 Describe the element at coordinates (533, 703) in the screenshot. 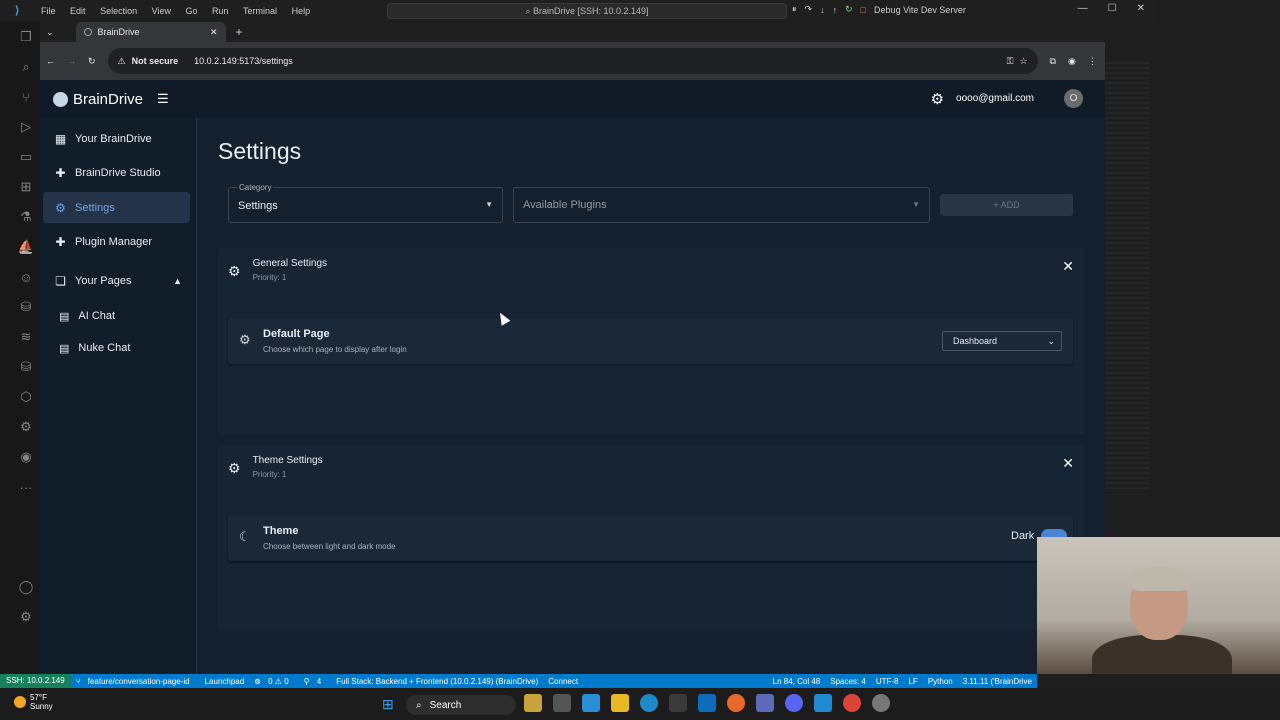

I see `pineapple-app-icon` at that location.